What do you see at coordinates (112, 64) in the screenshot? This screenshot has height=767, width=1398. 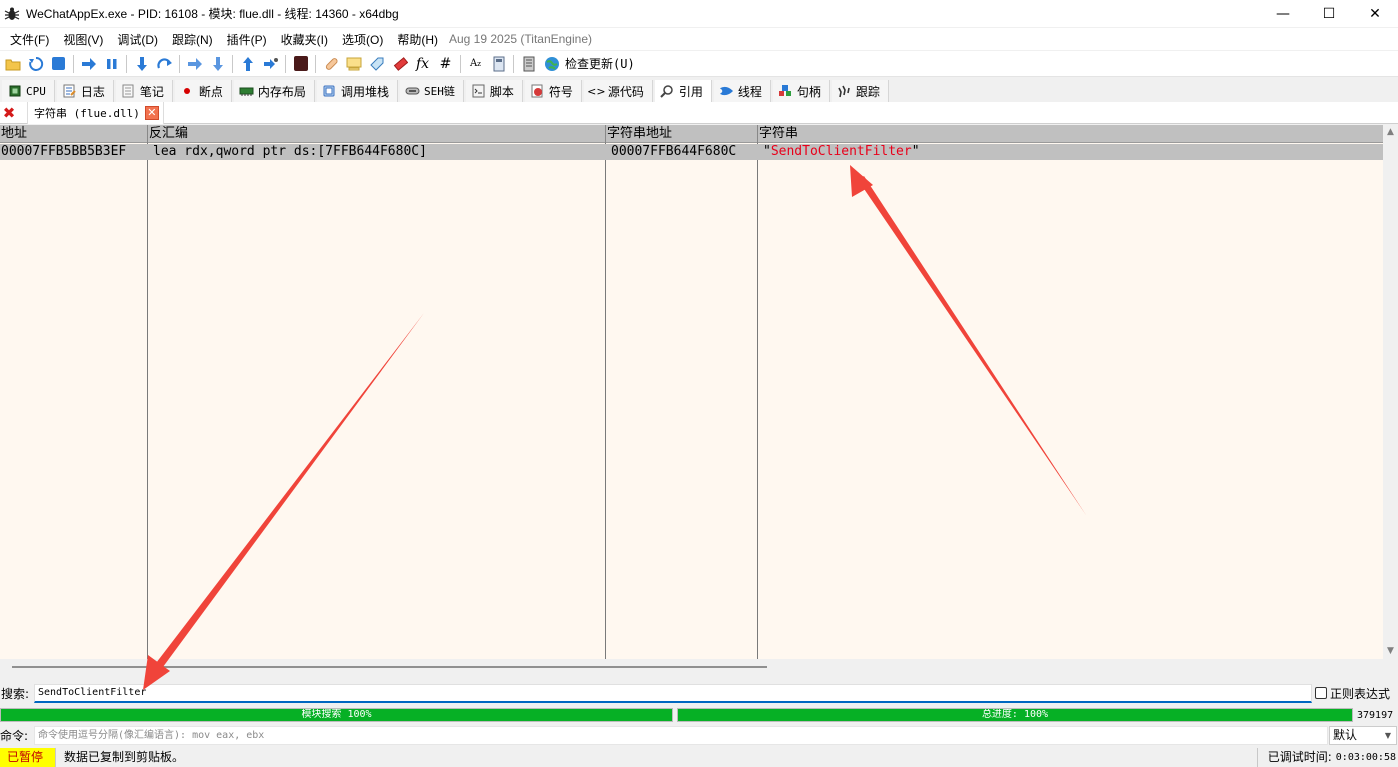 I see `pause-icon` at bounding box center [112, 64].